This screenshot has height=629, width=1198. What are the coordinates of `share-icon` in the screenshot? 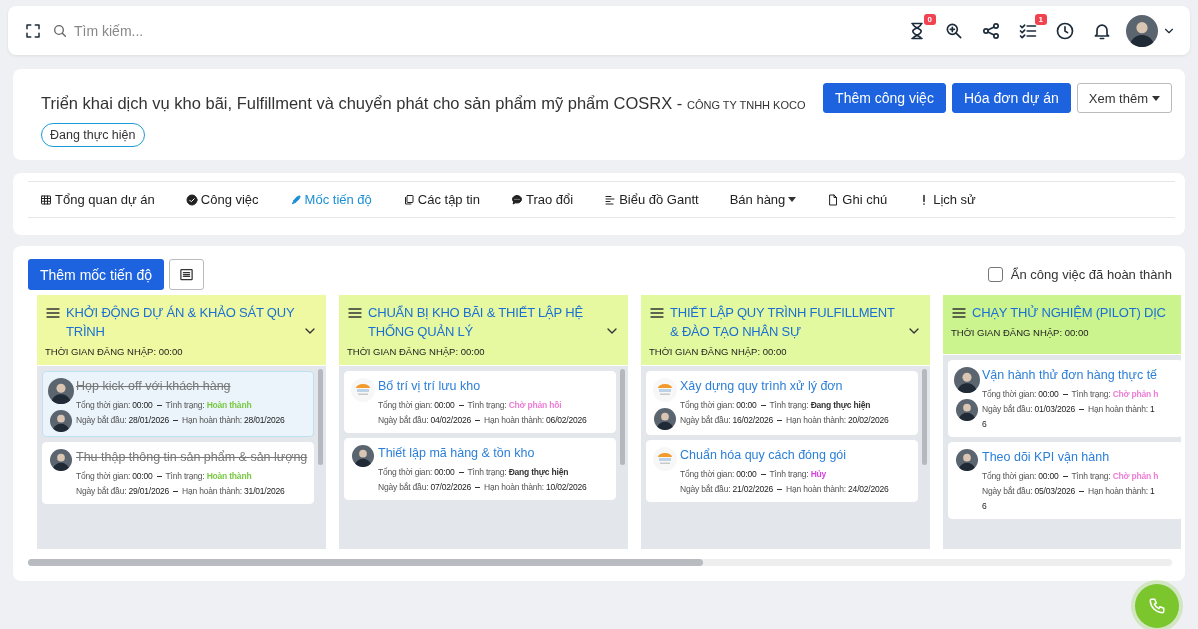 It's located at (991, 30).